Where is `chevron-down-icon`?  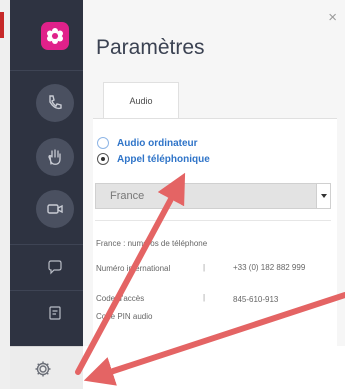
chevron-down-icon is located at coordinates (323, 196).